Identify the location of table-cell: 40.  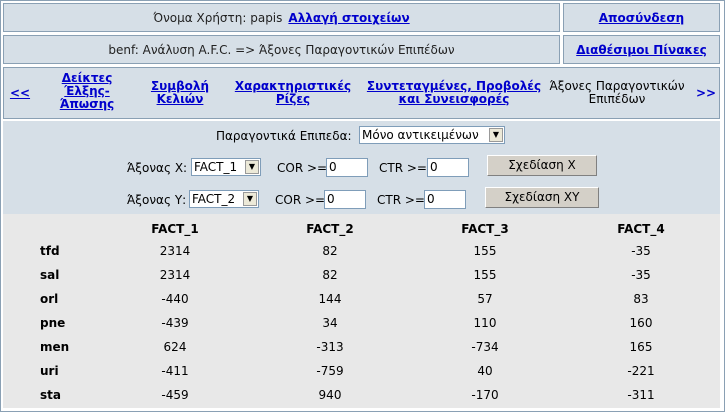
(485, 371).